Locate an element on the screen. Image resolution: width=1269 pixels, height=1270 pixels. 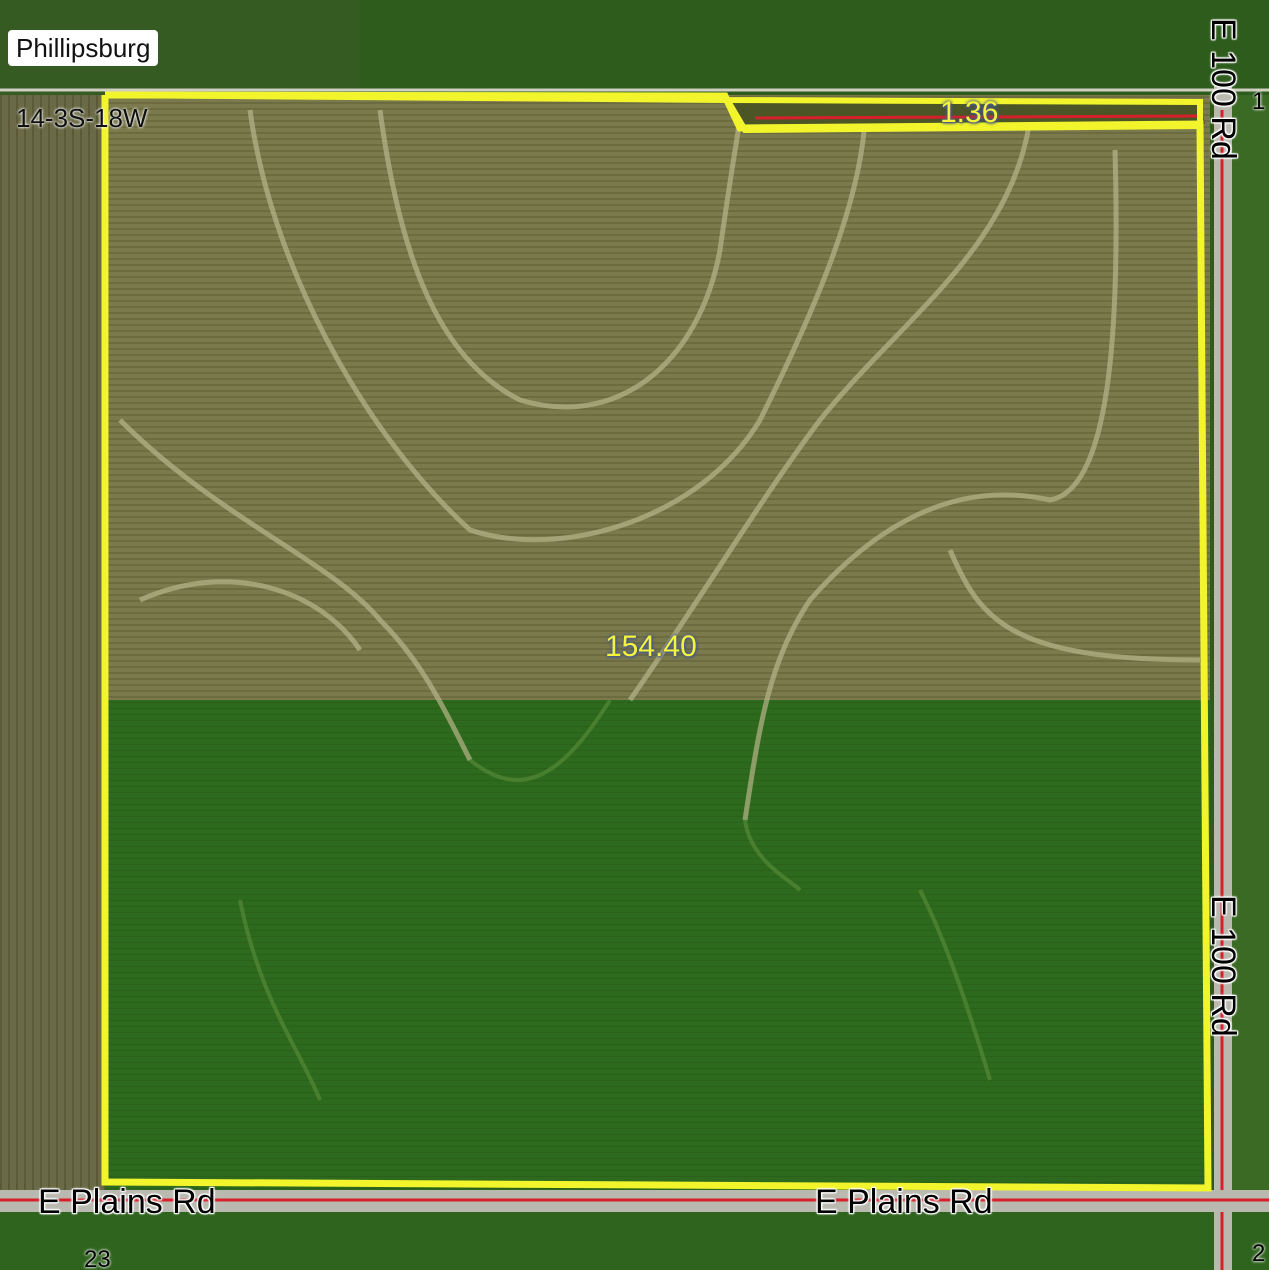
section-number-bottom-right: 2 is located at coordinates (1259, 1253).